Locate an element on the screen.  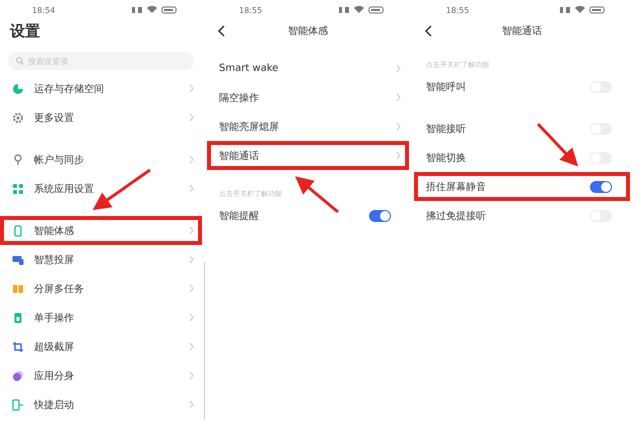
setting-row: 应用分身 is located at coordinates (101, 375).